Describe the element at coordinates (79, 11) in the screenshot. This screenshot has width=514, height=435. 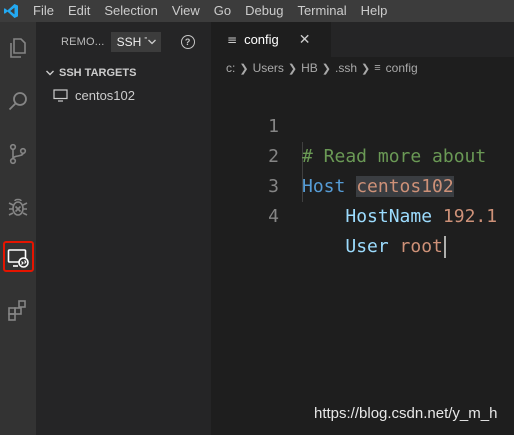
I see `menu-edit: Edit` at that location.